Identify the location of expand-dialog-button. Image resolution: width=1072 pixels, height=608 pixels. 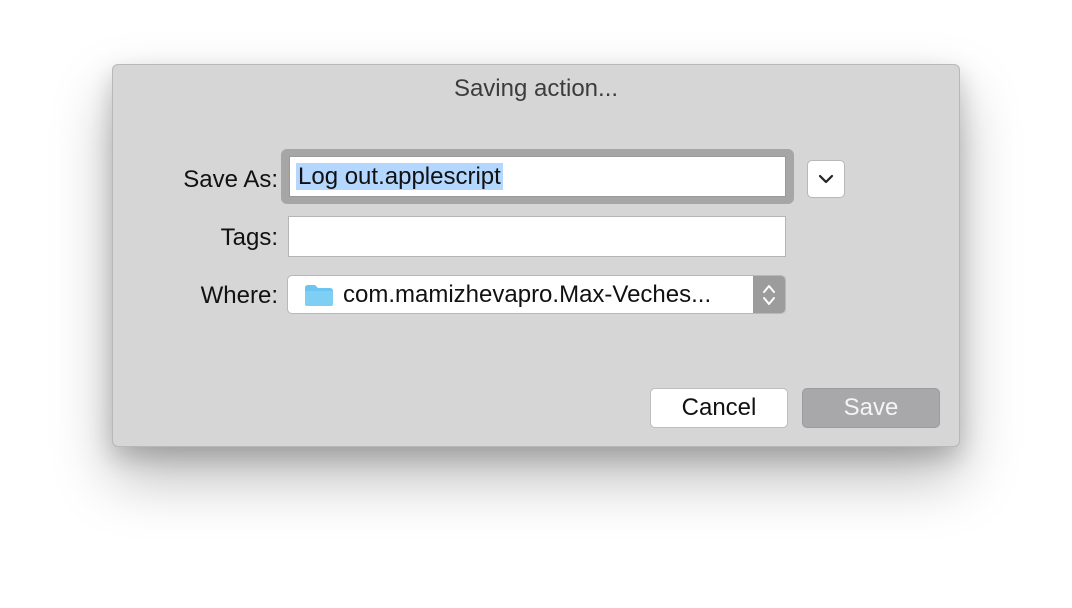
(826, 179).